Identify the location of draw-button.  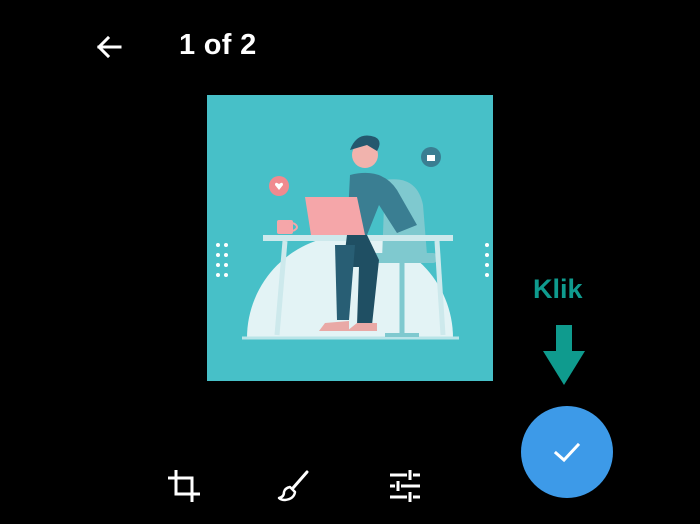
(294, 486).